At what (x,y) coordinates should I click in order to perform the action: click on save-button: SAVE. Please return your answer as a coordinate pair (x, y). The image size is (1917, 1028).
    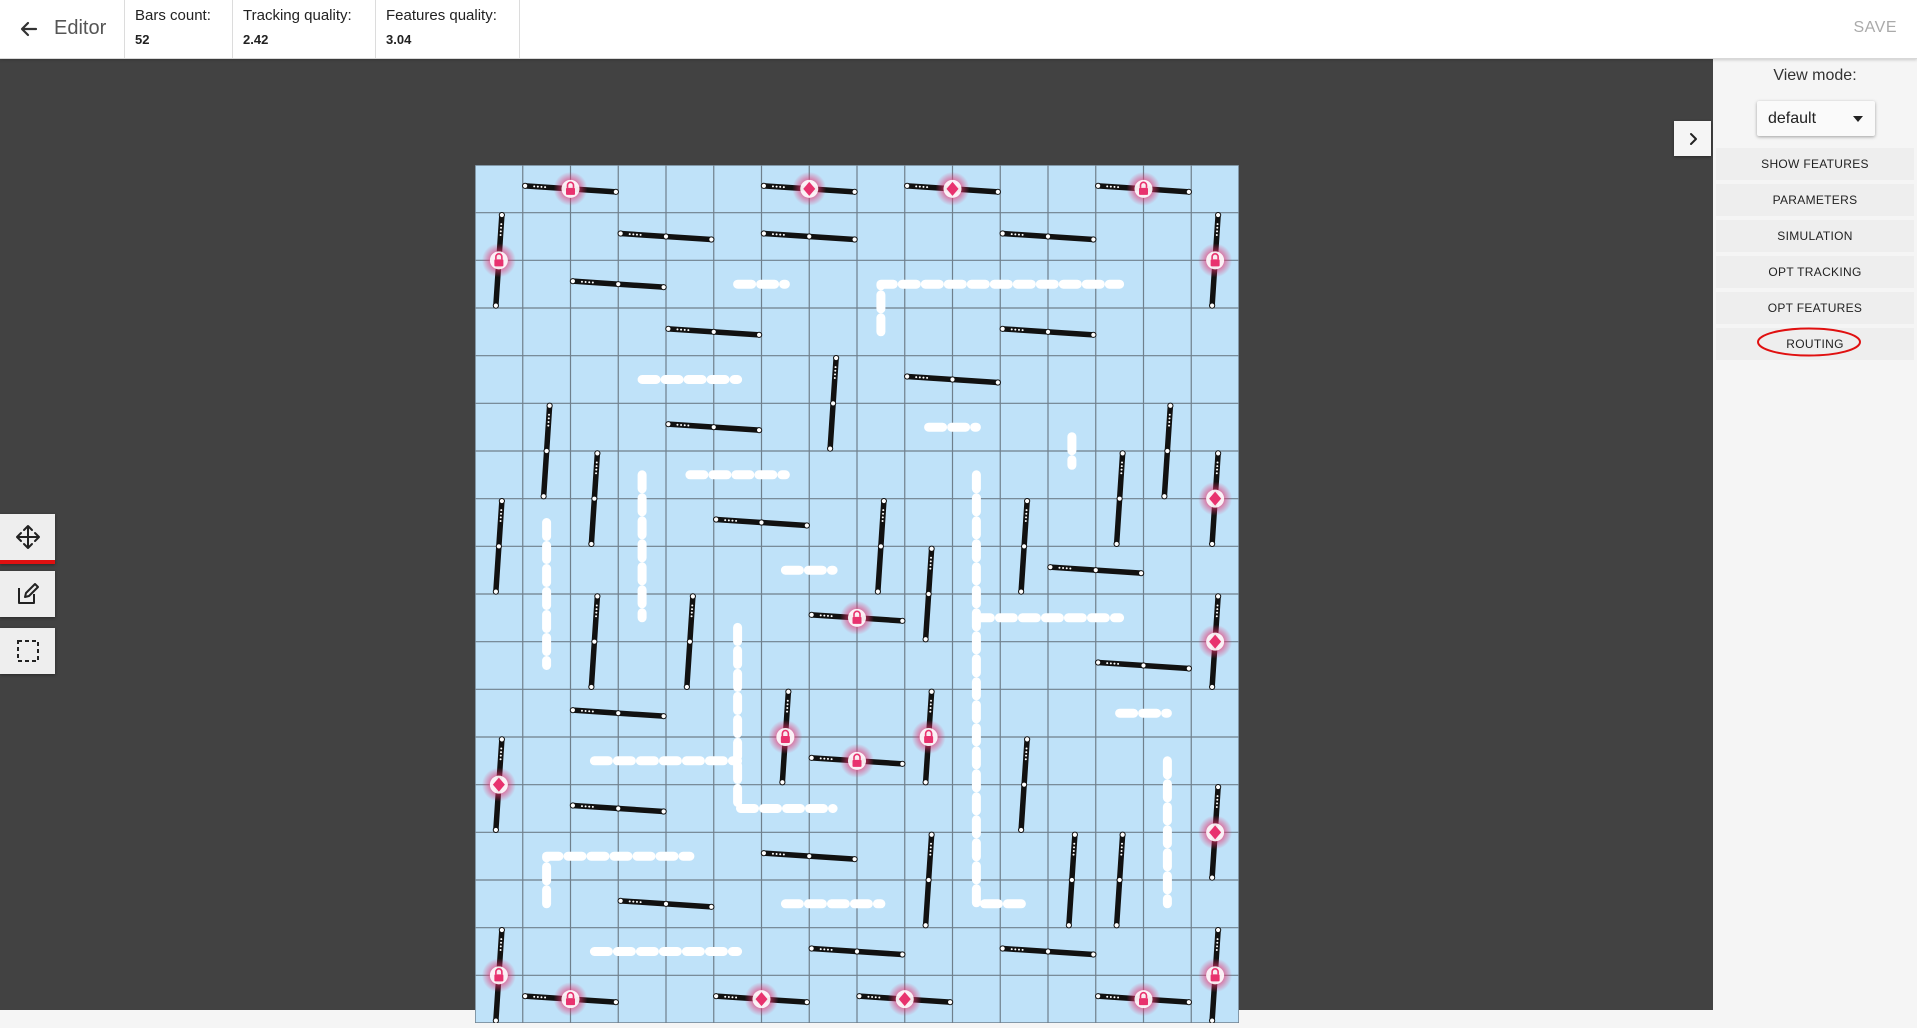
    Looking at the image, I should click on (1876, 28).